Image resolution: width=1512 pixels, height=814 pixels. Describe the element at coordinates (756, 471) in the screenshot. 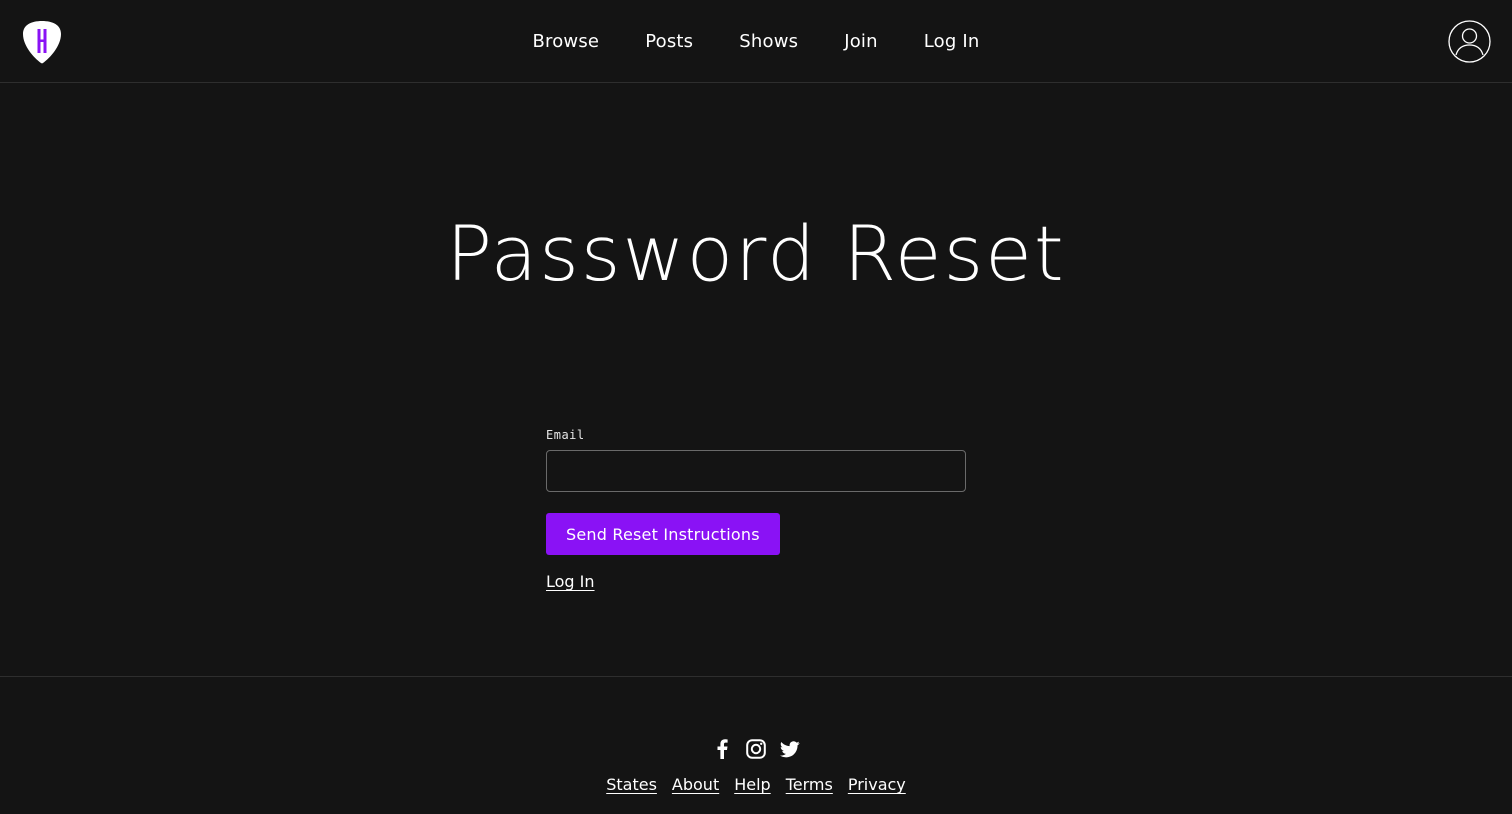

I see `email-field` at that location.